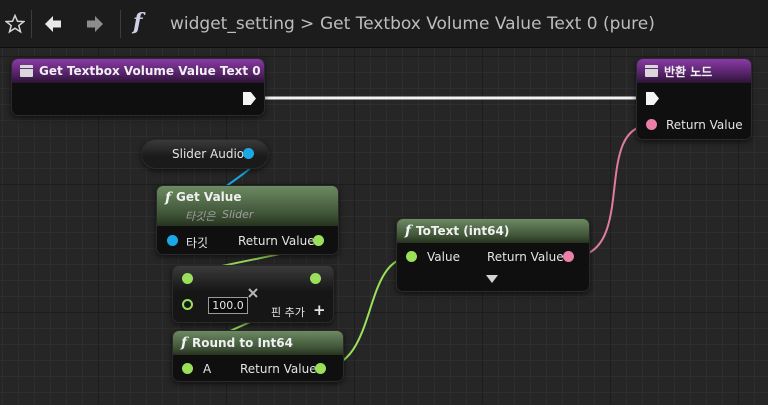 Image resolution: width=768 pixels, height=405 pixels. What do you see at coordinates (26, 71) in the screenshot?
I see `function-entry-icon` at bounding box center [26, 71].